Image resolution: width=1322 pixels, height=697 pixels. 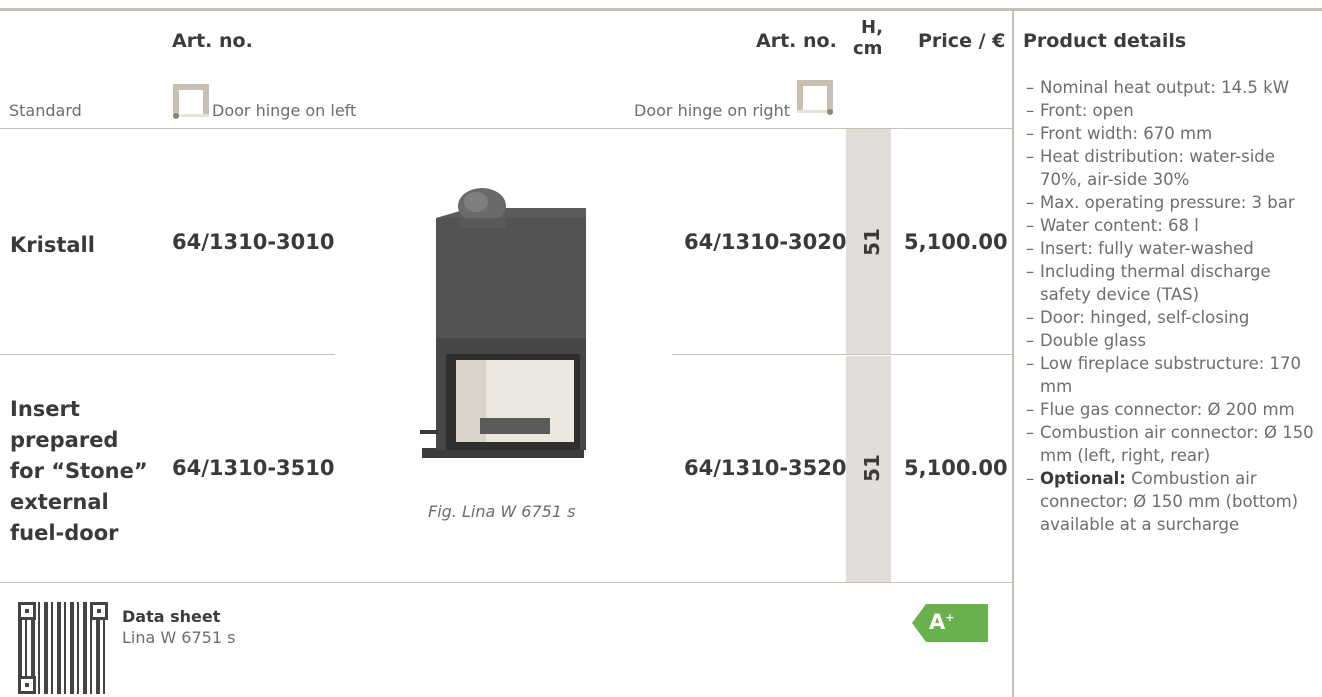 I want to click on qr-code, so click(x=63, y=648).